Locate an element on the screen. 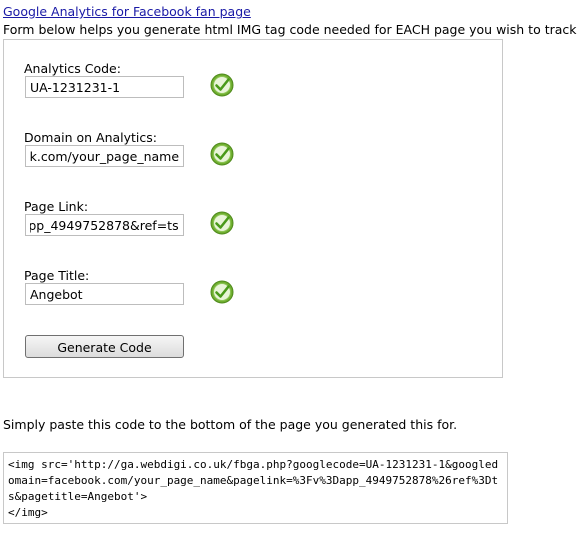 This screenshot has width=583, height=536. generate-code-button: Generate Code is located at coordinates (104, 346).